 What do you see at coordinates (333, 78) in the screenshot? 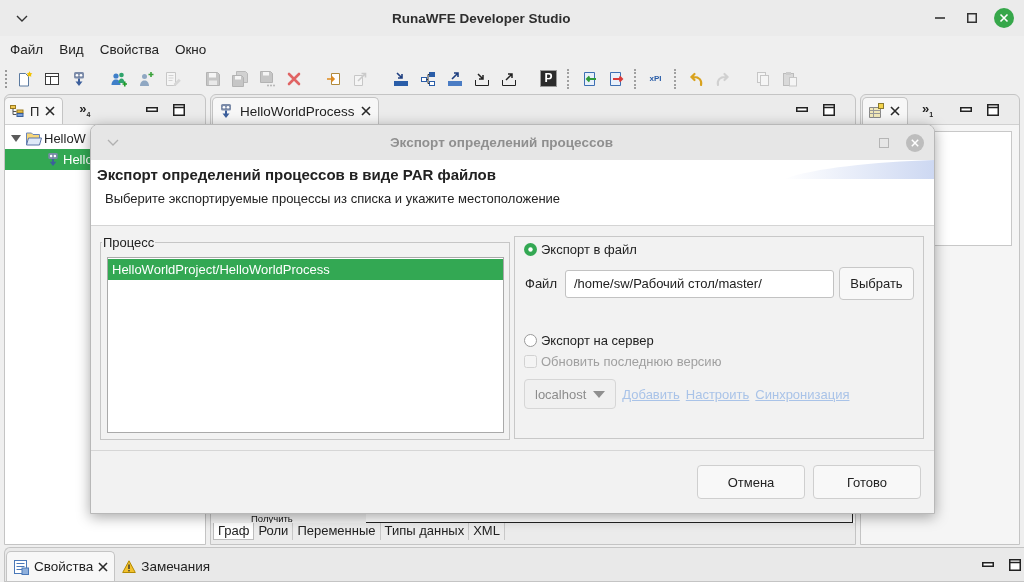
I see `arrow-into-document-icon` at bounding box center [333, 78].